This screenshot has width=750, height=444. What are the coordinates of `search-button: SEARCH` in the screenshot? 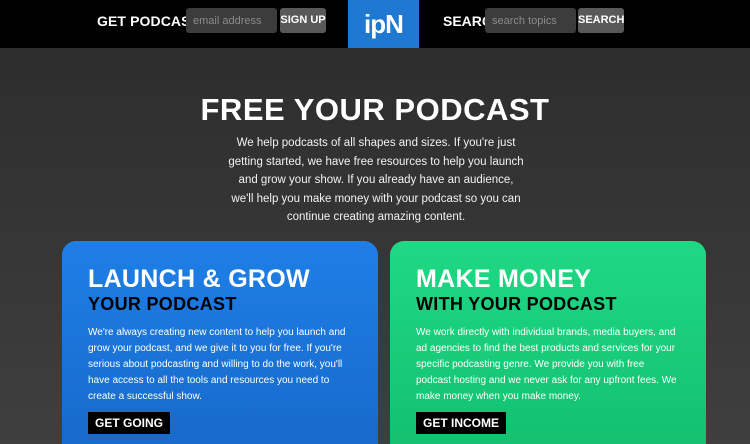 It's located at (601, 20).